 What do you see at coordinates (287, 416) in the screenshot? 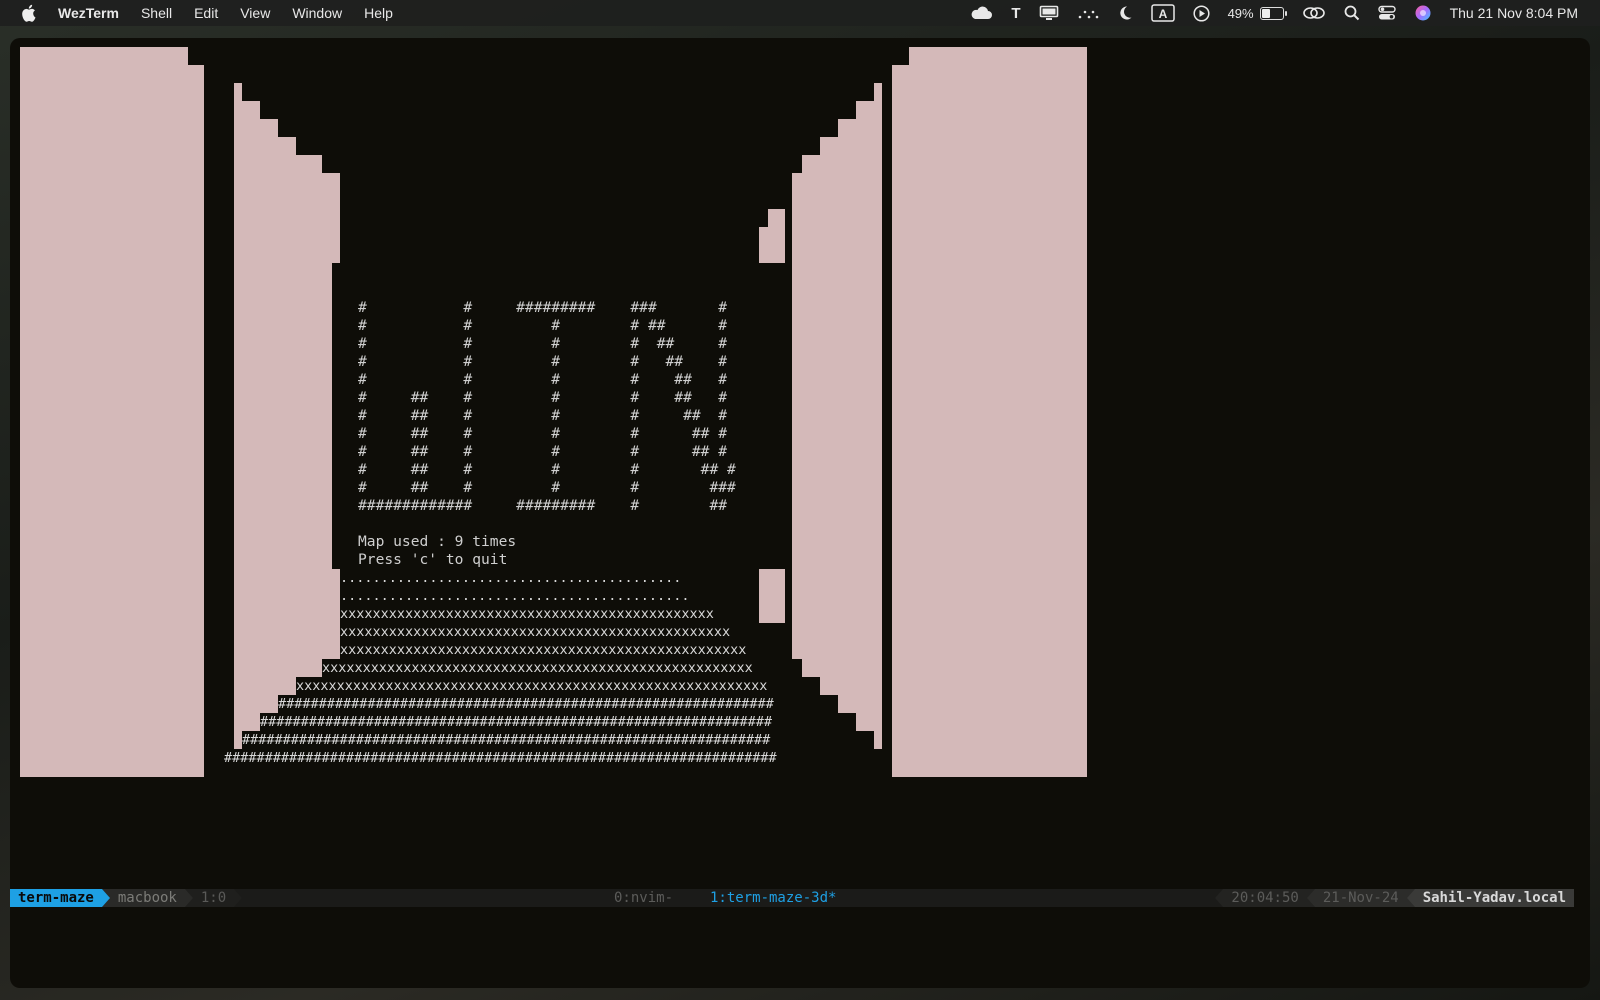
I see `maze-wall-left-inner` at bounding box center [287, 416].